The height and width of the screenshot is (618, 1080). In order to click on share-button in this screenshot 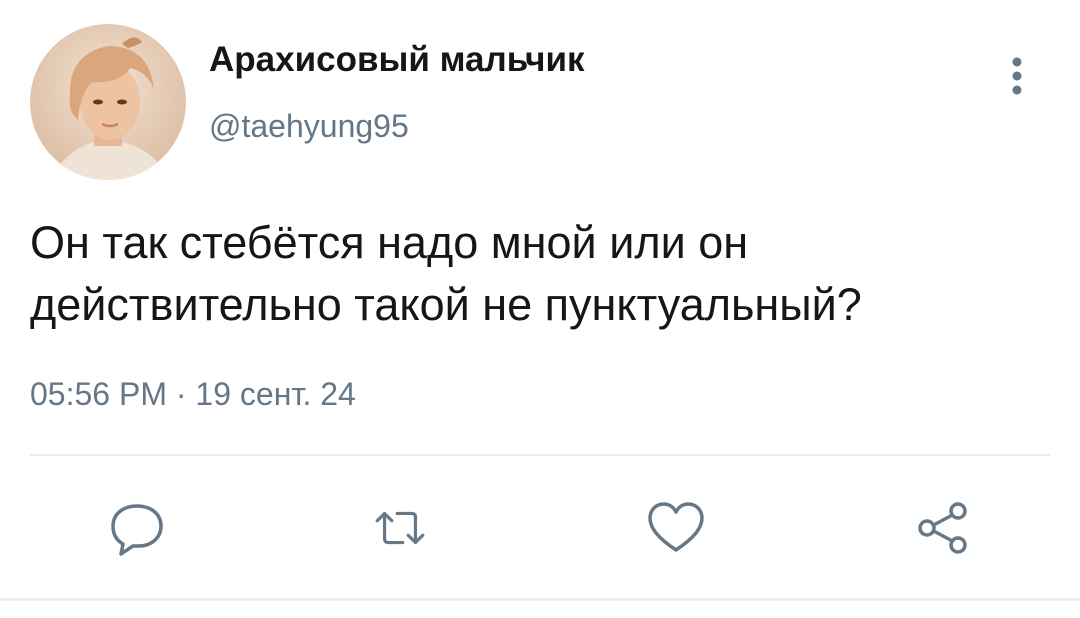, I will do `click(944, 528)`.